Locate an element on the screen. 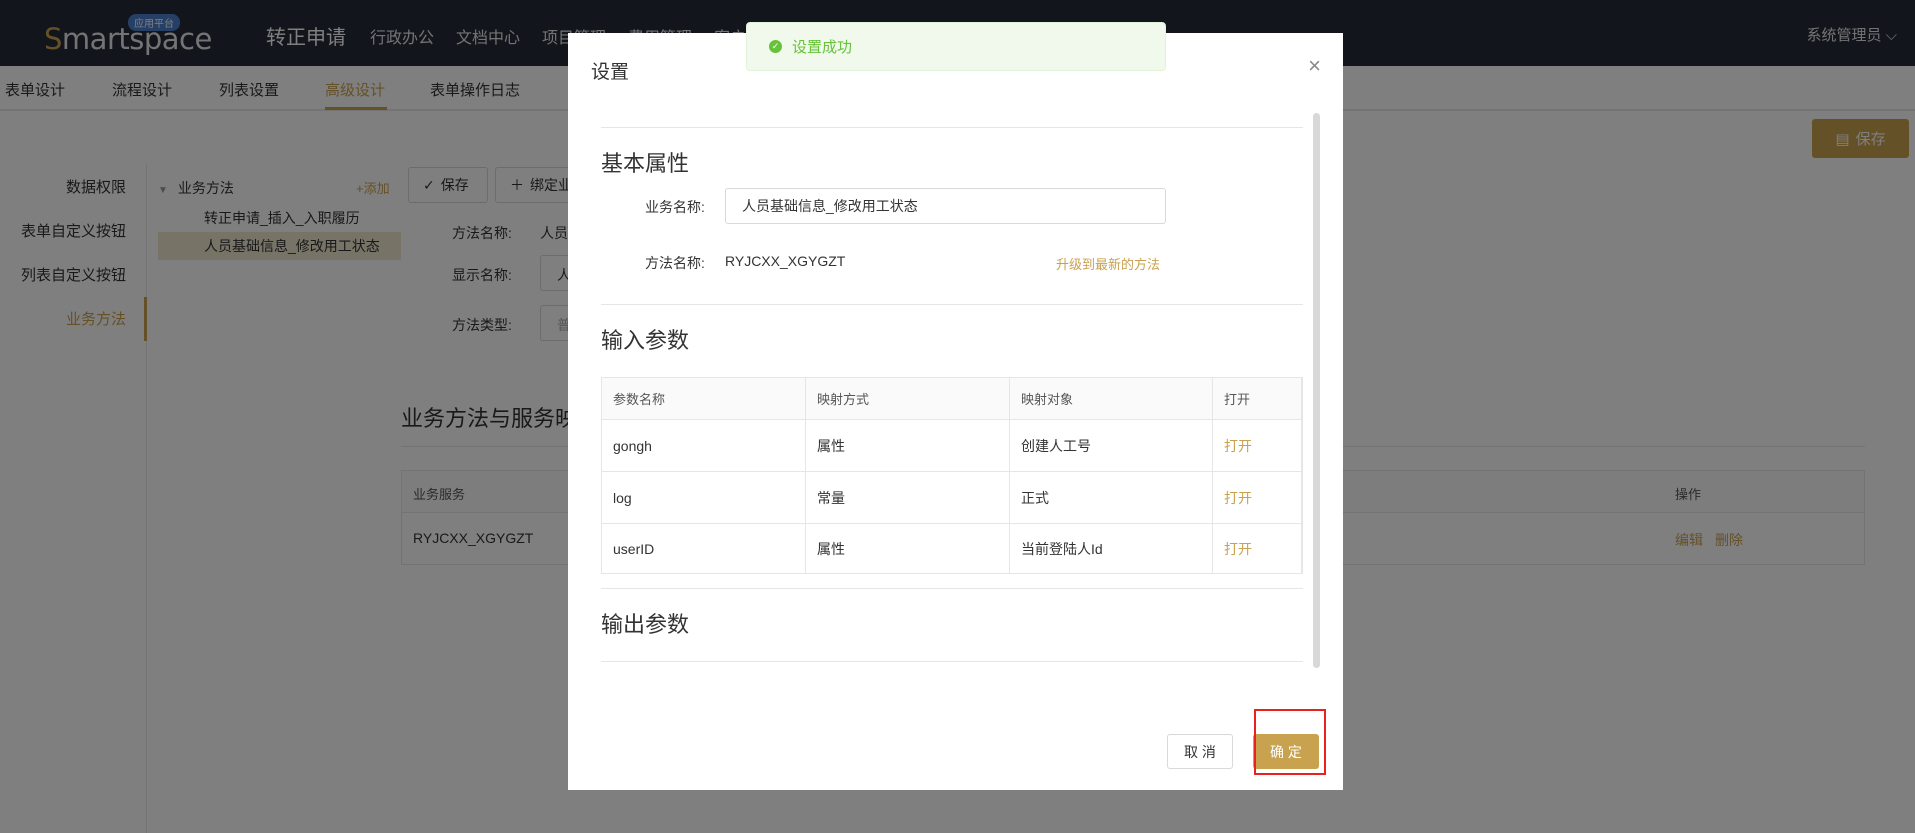  mapping-mode-cell: 常量 is located at coordinates (908, 497).